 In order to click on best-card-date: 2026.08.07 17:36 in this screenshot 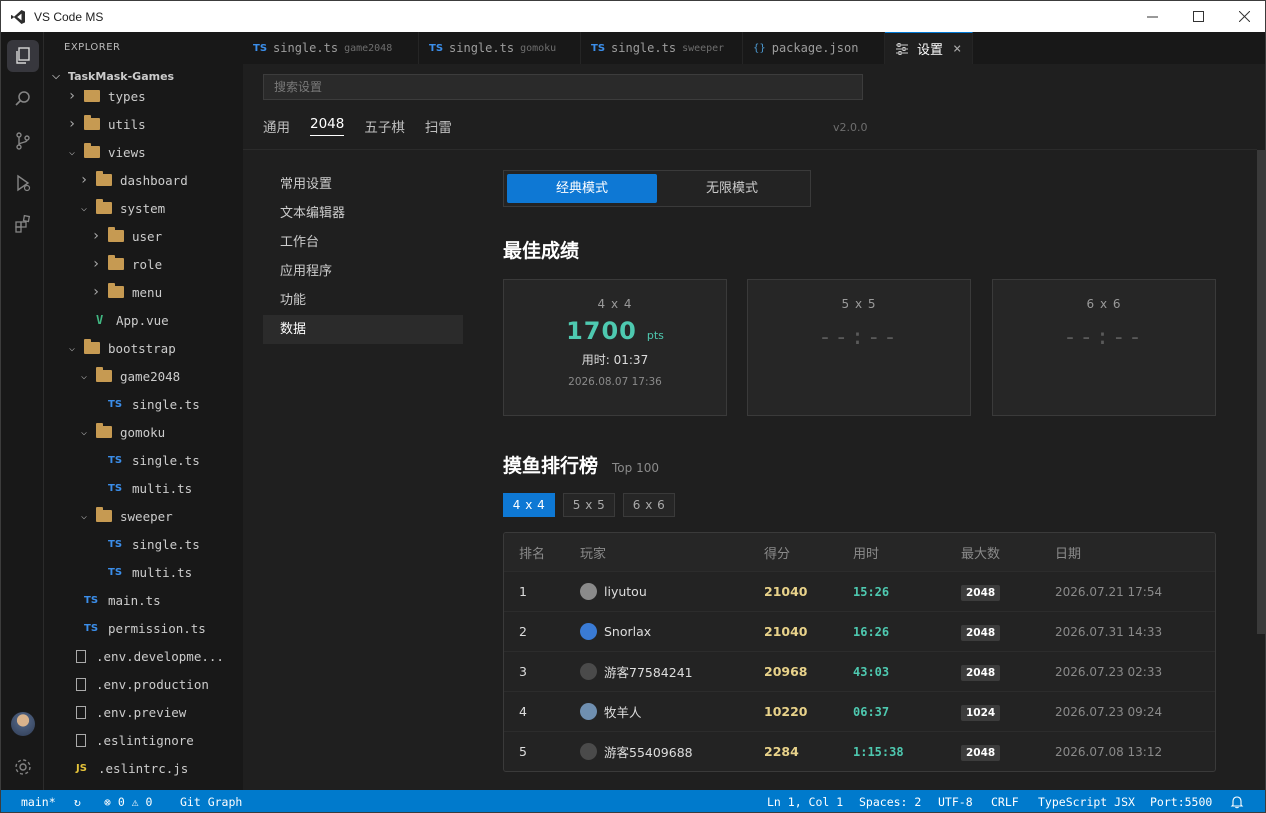, I will do `click(615, 382)`.